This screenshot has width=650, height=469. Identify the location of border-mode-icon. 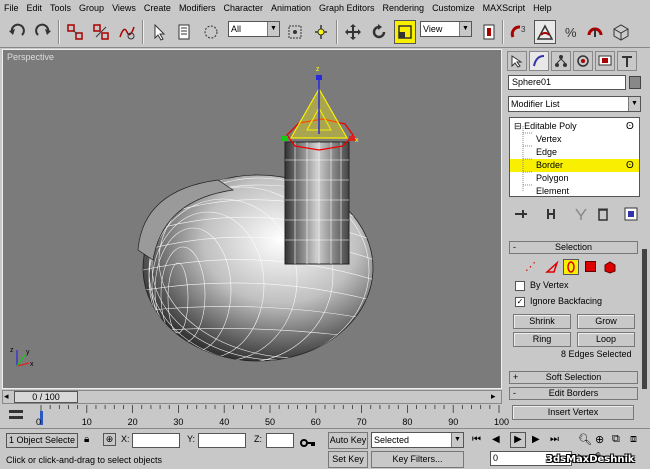
(571, 267).